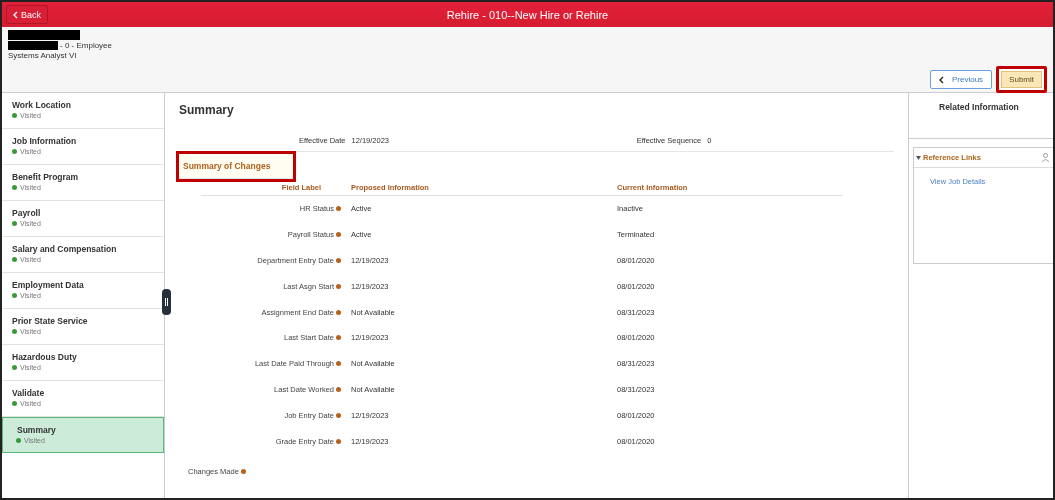 The height and width of the screenshot is (500, 1055). Describe the element at coordinates (27, 14) in the screenshot. I see `back-button: Back` at that location.